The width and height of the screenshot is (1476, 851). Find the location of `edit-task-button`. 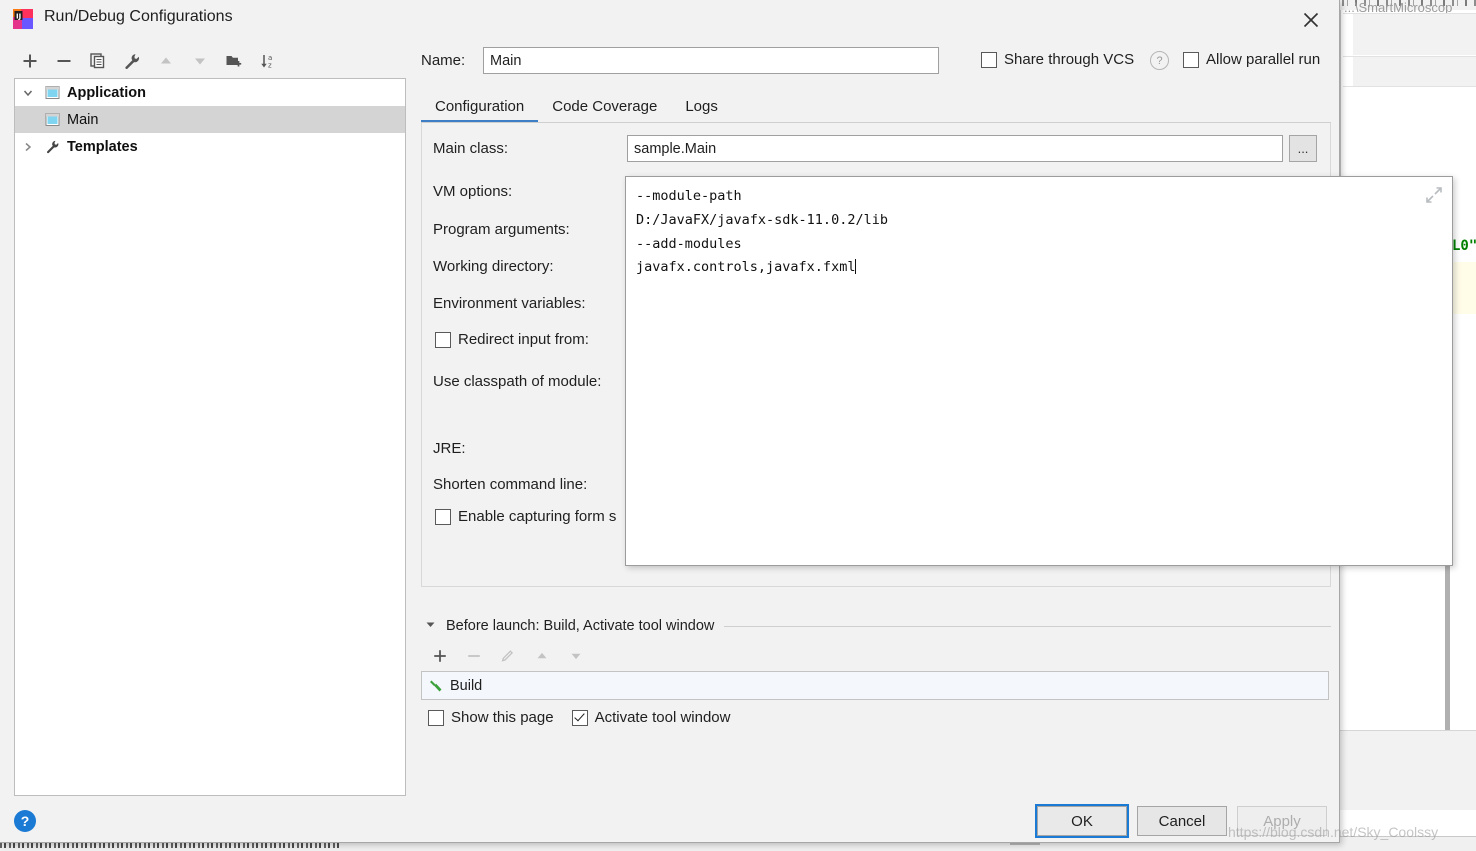

edit-task-button is located at coordinates (508, 656).